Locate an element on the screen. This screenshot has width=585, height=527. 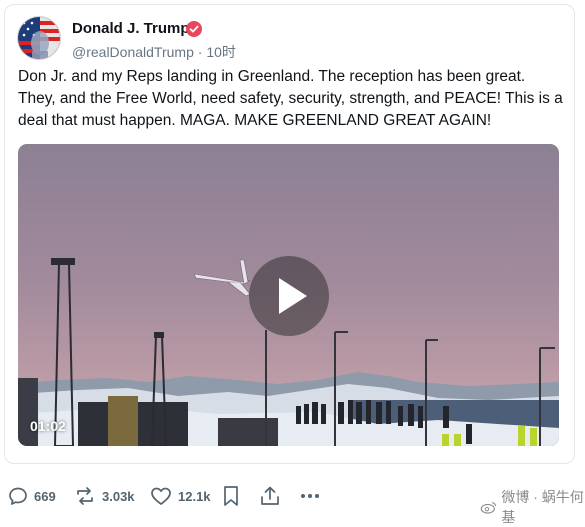
reply-count: 669 is located at coordinates (45, 496).